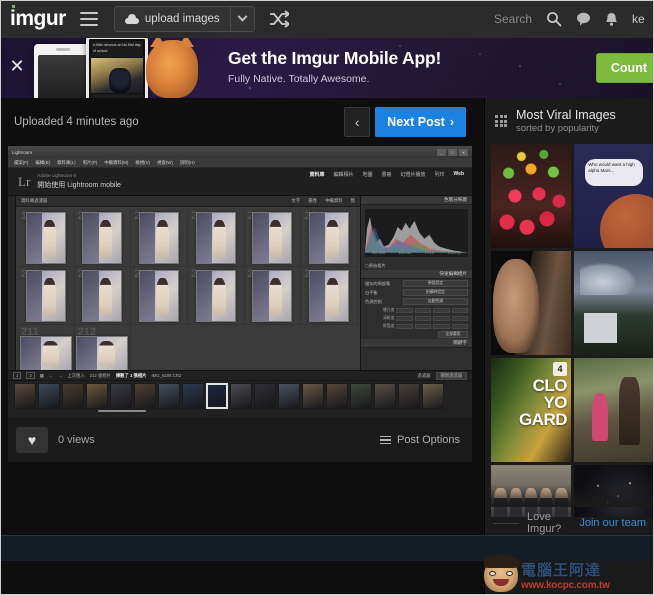 Image resolution: width=654 pixels, height=595 pixels. Describe the element at coordinates (32, 440) in the screenshot. I see `favorite-button: ♥` at that location.